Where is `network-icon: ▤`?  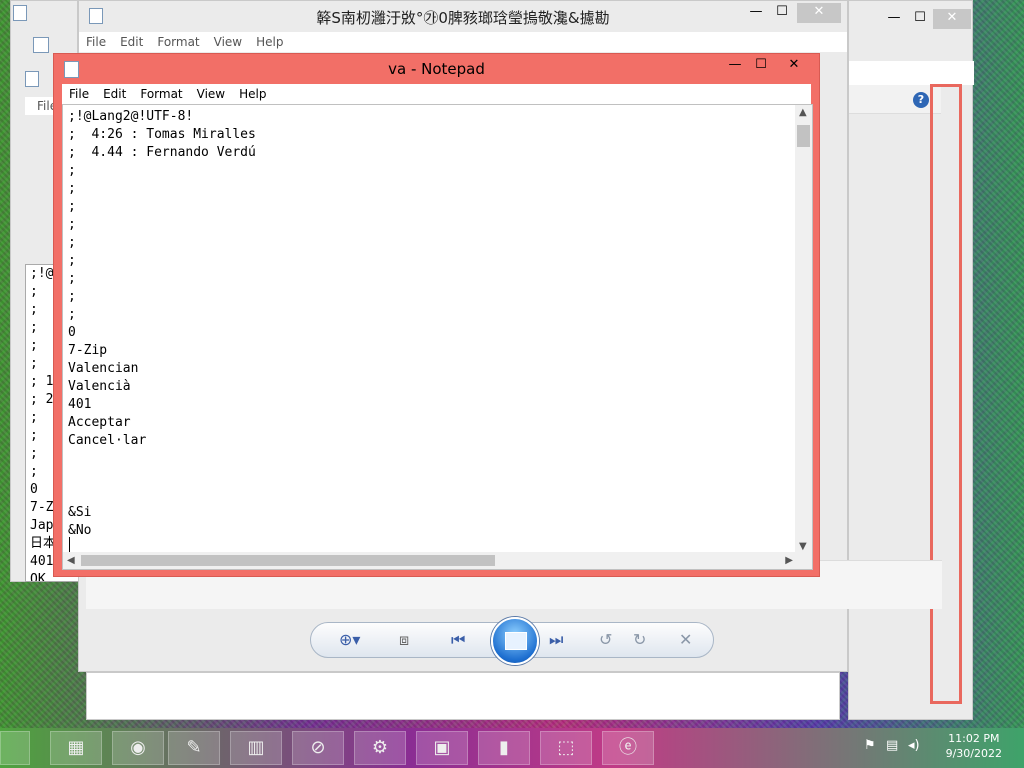 network-icon: ▤ is located at coordinates (892, 745).